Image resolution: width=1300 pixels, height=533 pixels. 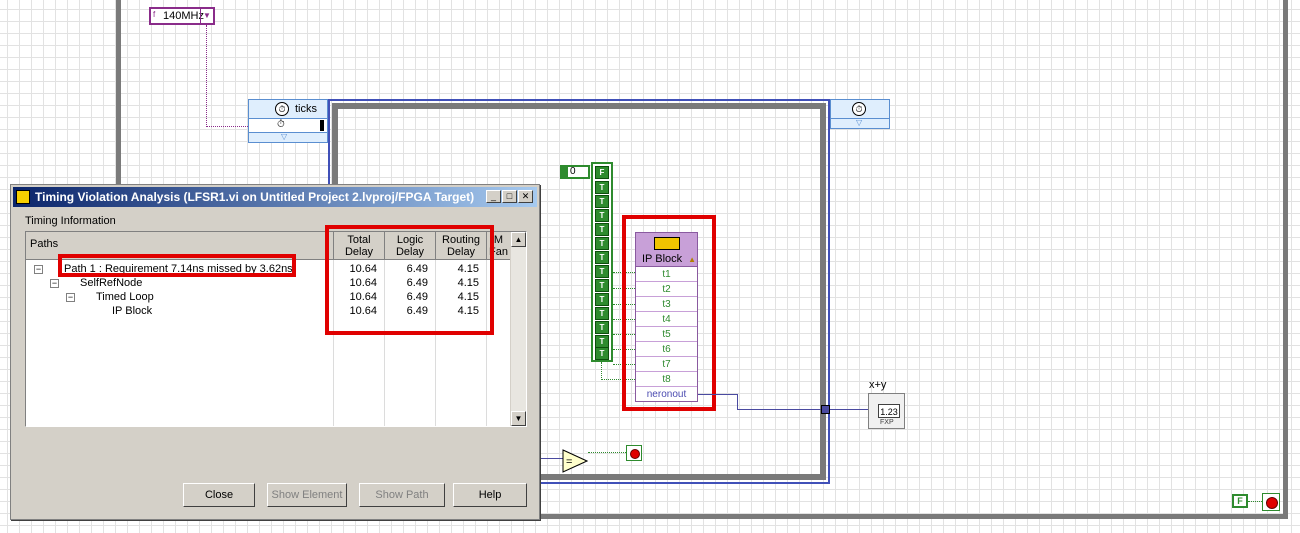 What do you see at coordinates (111, 283) in the screenshot?
I see `row-label: SelfRefNode` at bounding box center [111, 283].